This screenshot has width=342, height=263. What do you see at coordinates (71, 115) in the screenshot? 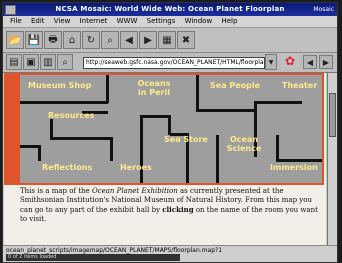
I see `room-resources: Resources` at bounding box center [71, 115].